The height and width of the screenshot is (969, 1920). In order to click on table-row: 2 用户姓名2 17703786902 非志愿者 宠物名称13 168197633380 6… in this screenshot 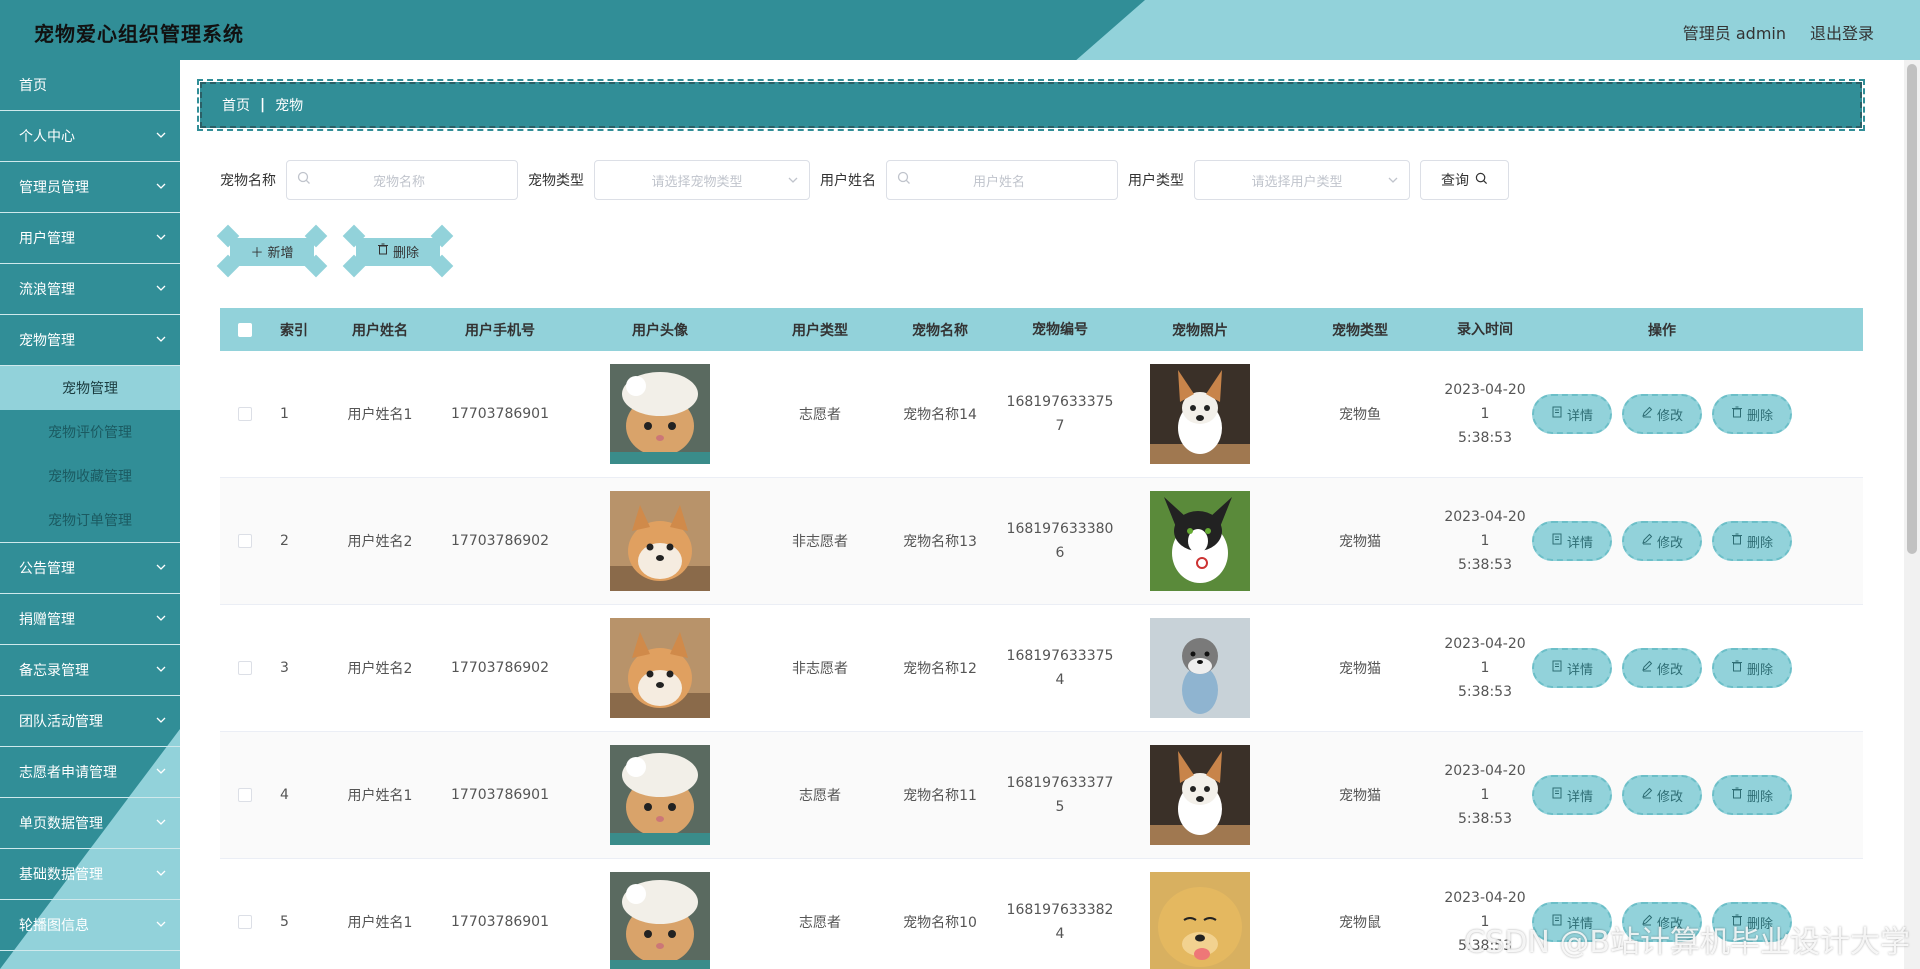, I will do `click(1041, 541)`.